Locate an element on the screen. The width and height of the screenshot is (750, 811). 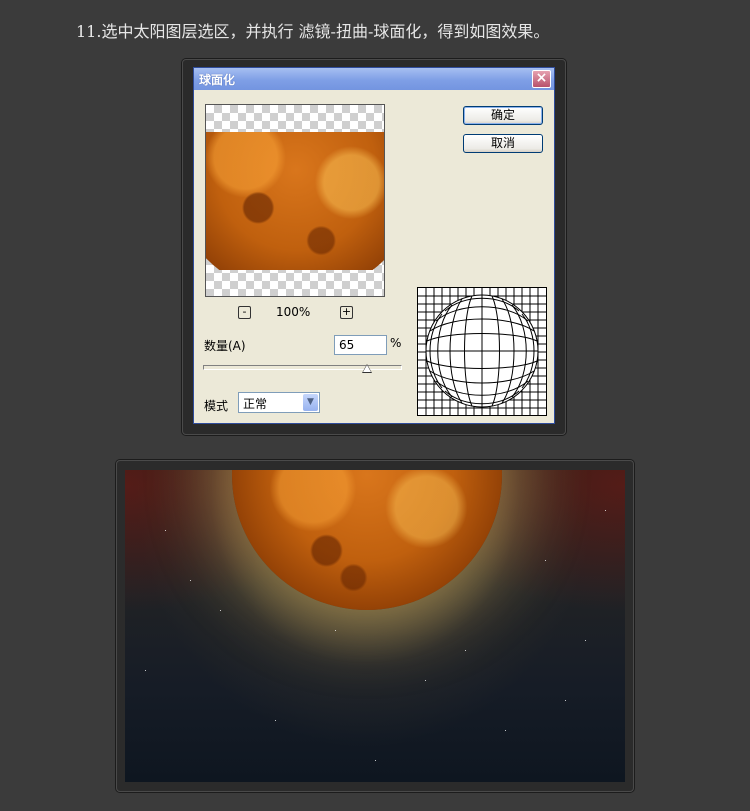
amount-input: 65 is located at coordinates (360, 345).